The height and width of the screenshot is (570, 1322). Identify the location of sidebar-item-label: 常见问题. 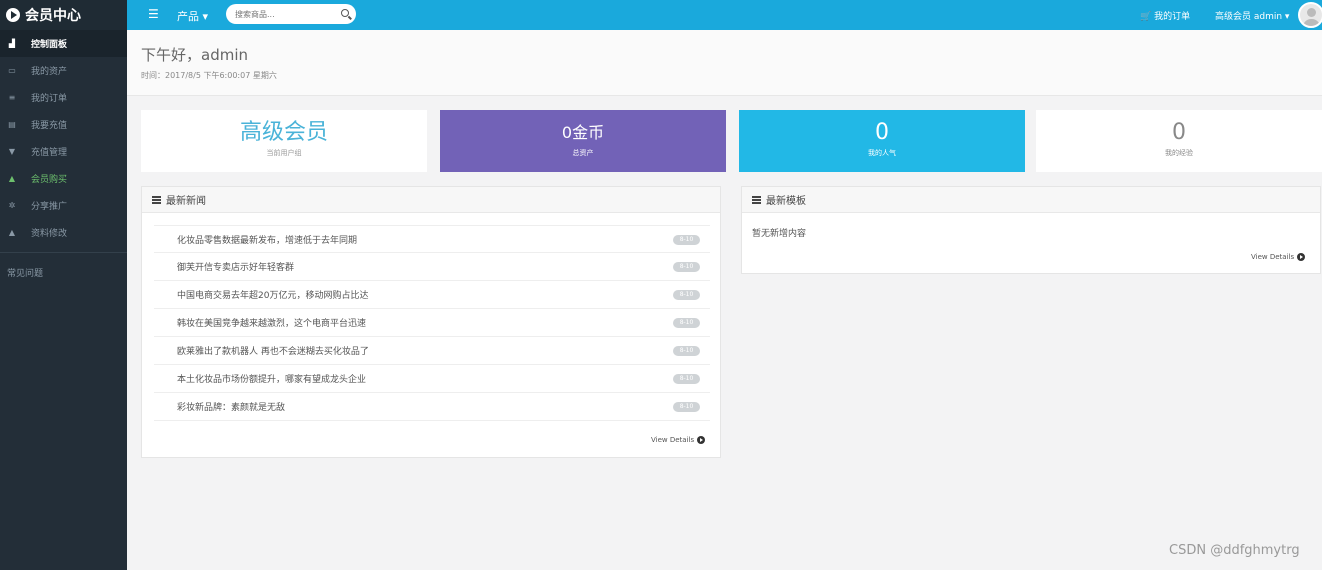
(25, 274).